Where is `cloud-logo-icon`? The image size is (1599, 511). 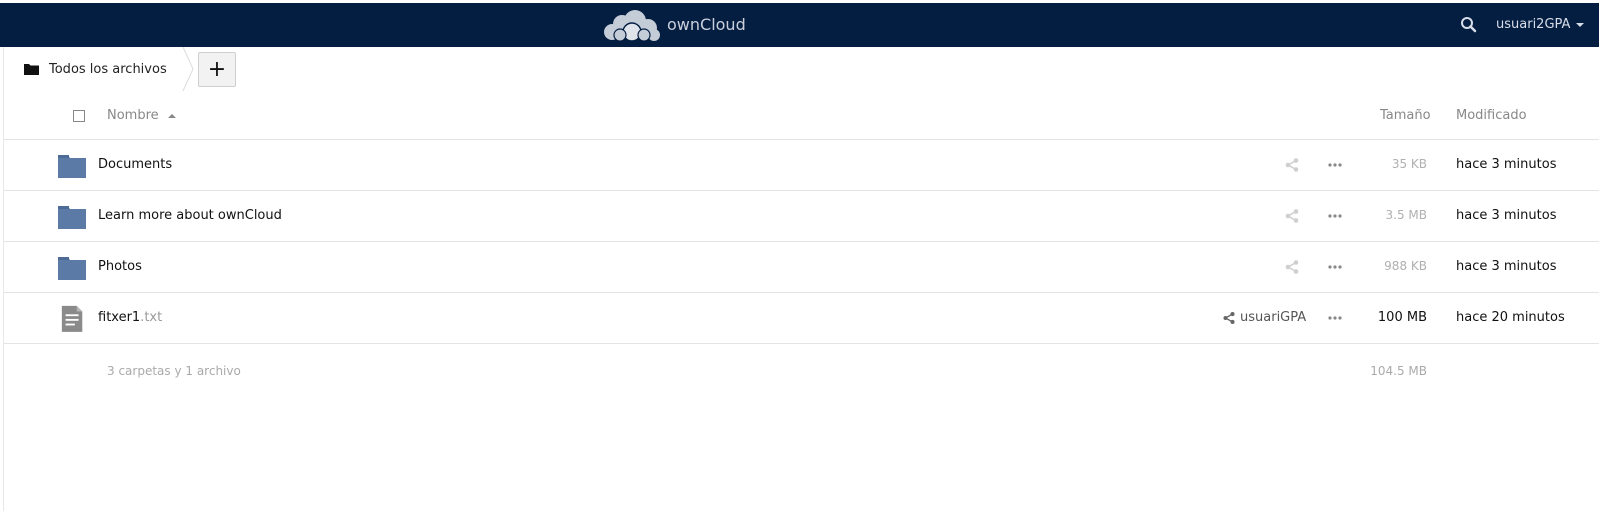 cloud-logo-icon is located at coordinates (632, 26).